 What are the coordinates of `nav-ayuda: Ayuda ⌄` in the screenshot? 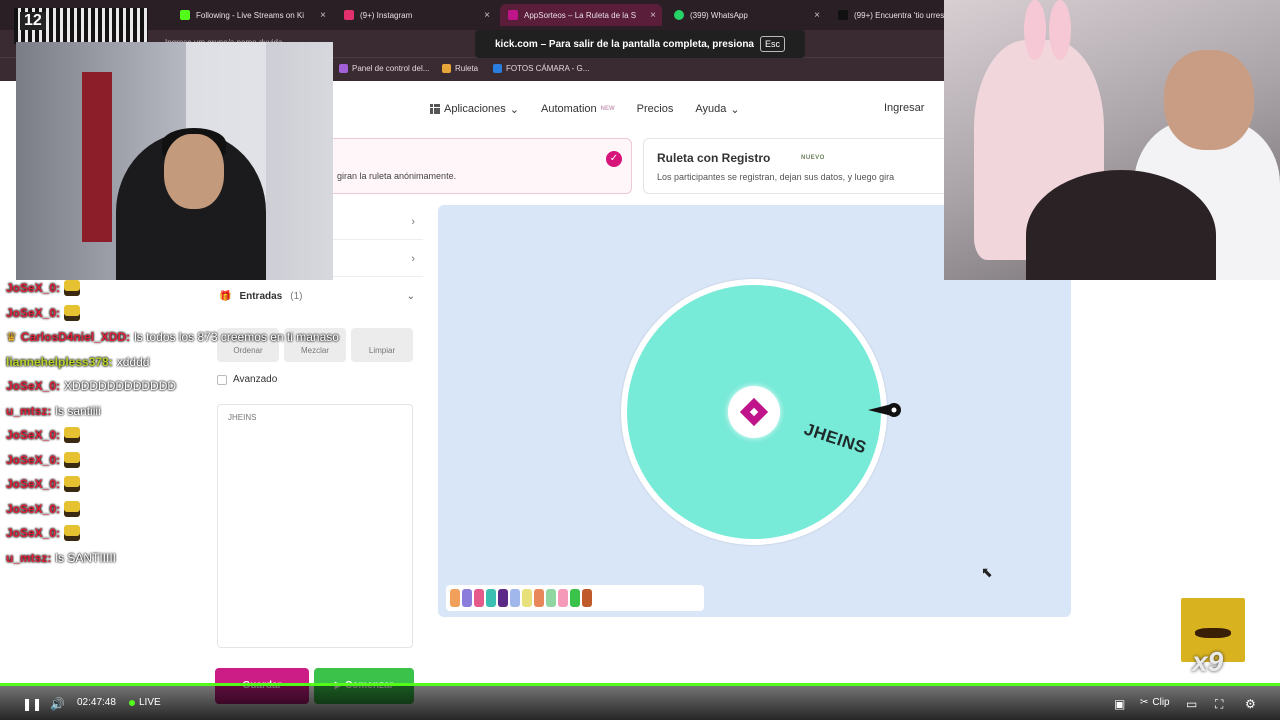 It's located at (717, 109).